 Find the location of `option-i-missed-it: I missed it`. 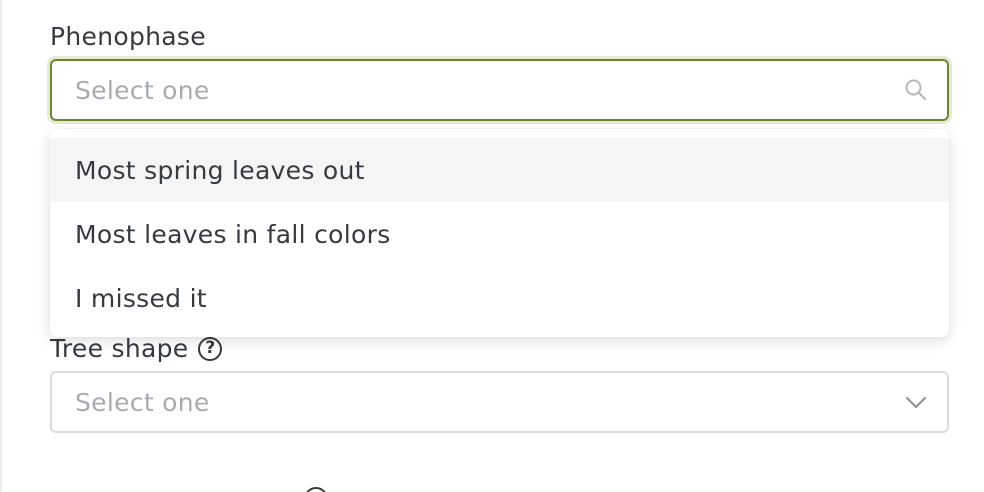

option-i-missed-it: I missed it is located at coordinates (499, 298).